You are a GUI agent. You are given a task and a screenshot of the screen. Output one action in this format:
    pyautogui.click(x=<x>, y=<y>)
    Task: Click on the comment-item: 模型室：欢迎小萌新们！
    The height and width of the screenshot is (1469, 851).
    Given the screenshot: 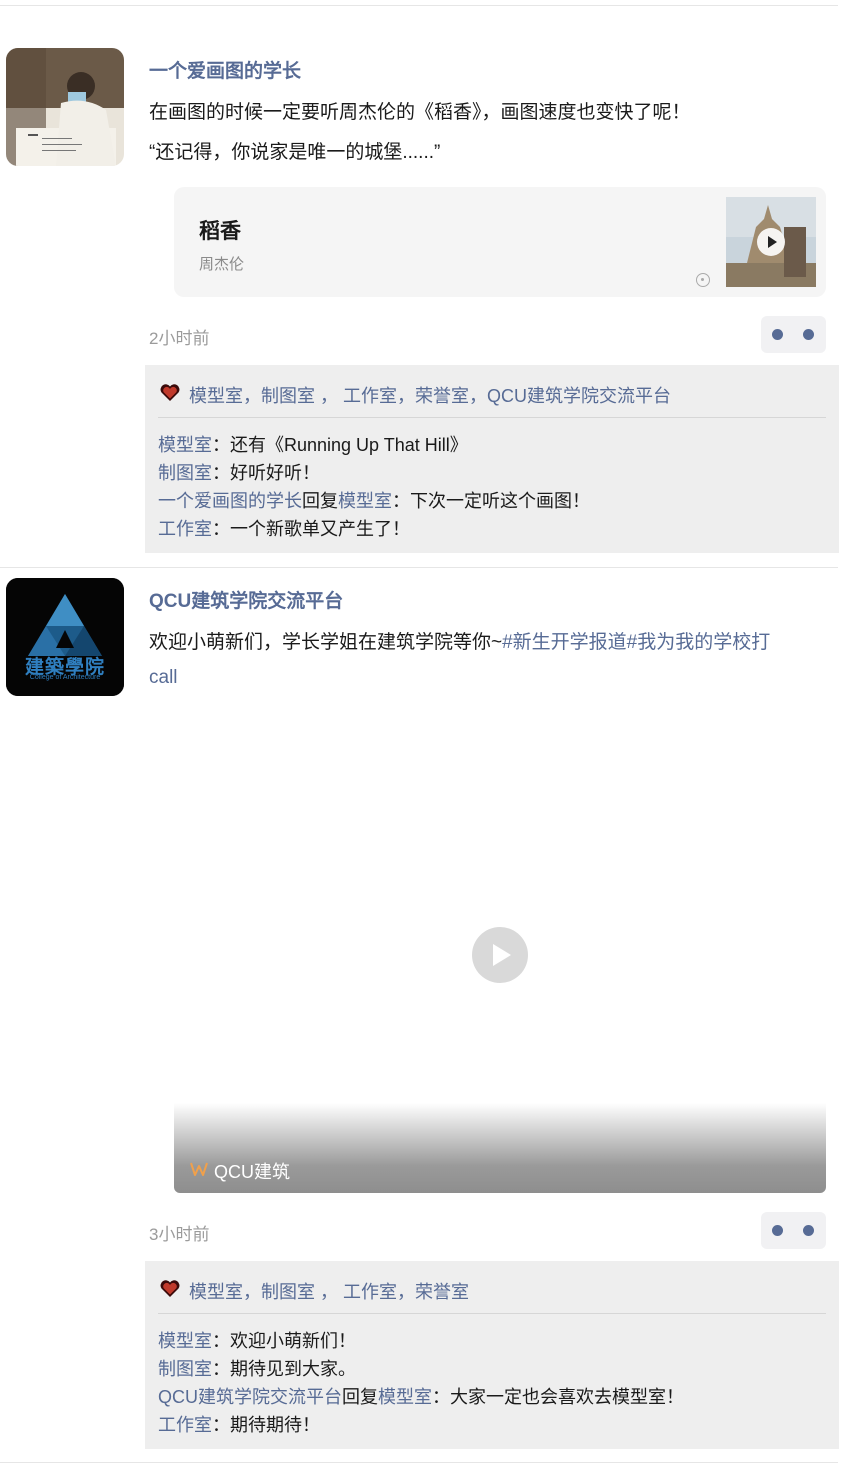 What is the action you would take?
    pyautogui.click(x=257, y=1340)
    